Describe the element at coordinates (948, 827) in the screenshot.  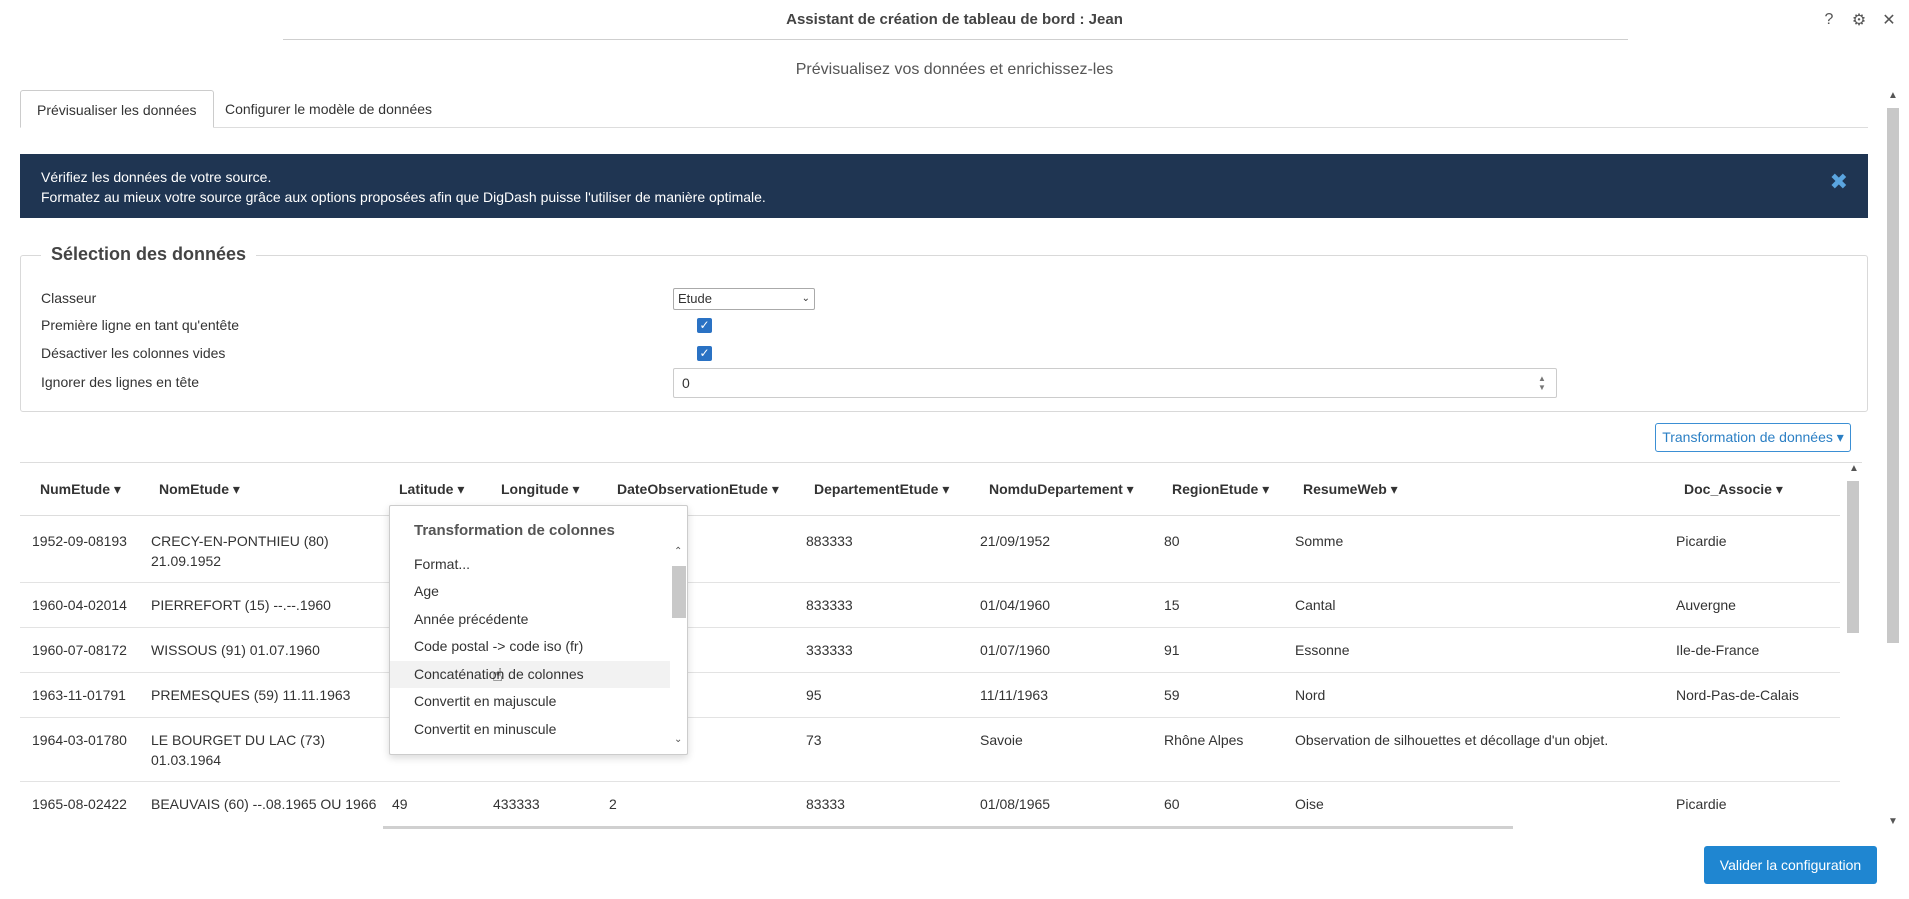
I see `table-horizontal-scrollbar` at that location.